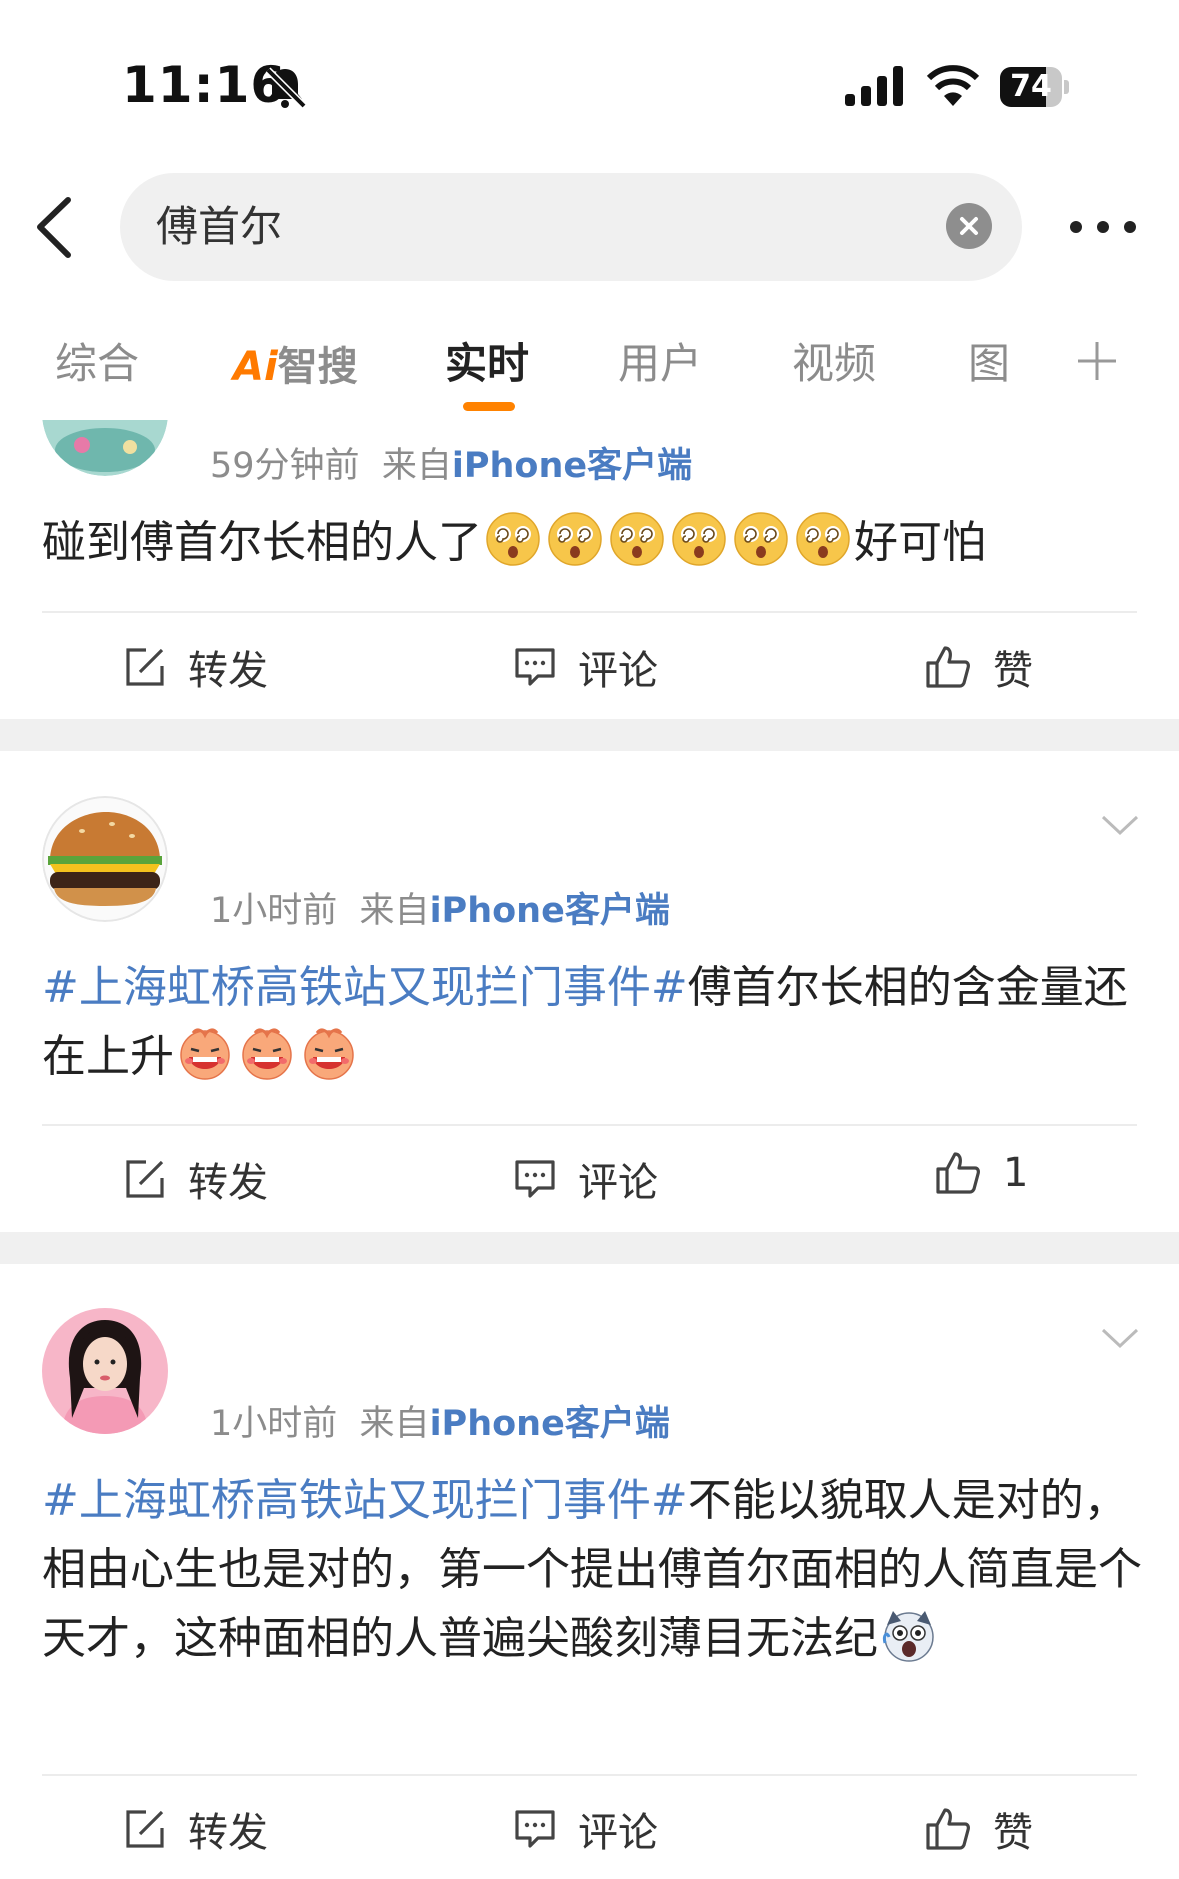  What do you see at coordinates (909, 1635) in the screenshot?
I see `shocked-dog-icon` at bounding box center [909, 1635].